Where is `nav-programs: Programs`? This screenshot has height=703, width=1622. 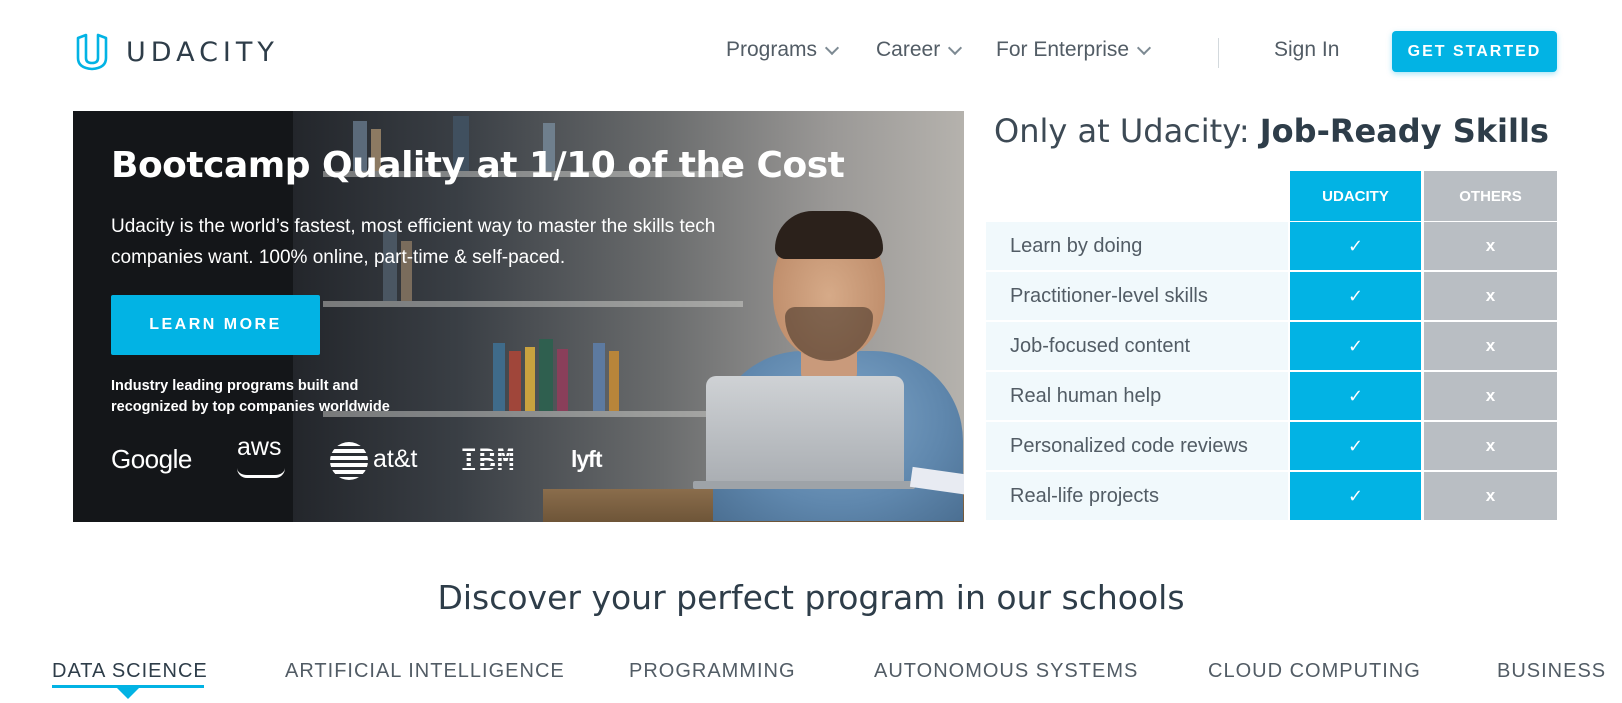 nav-programs: Programs is located at coordinates (783, 50).